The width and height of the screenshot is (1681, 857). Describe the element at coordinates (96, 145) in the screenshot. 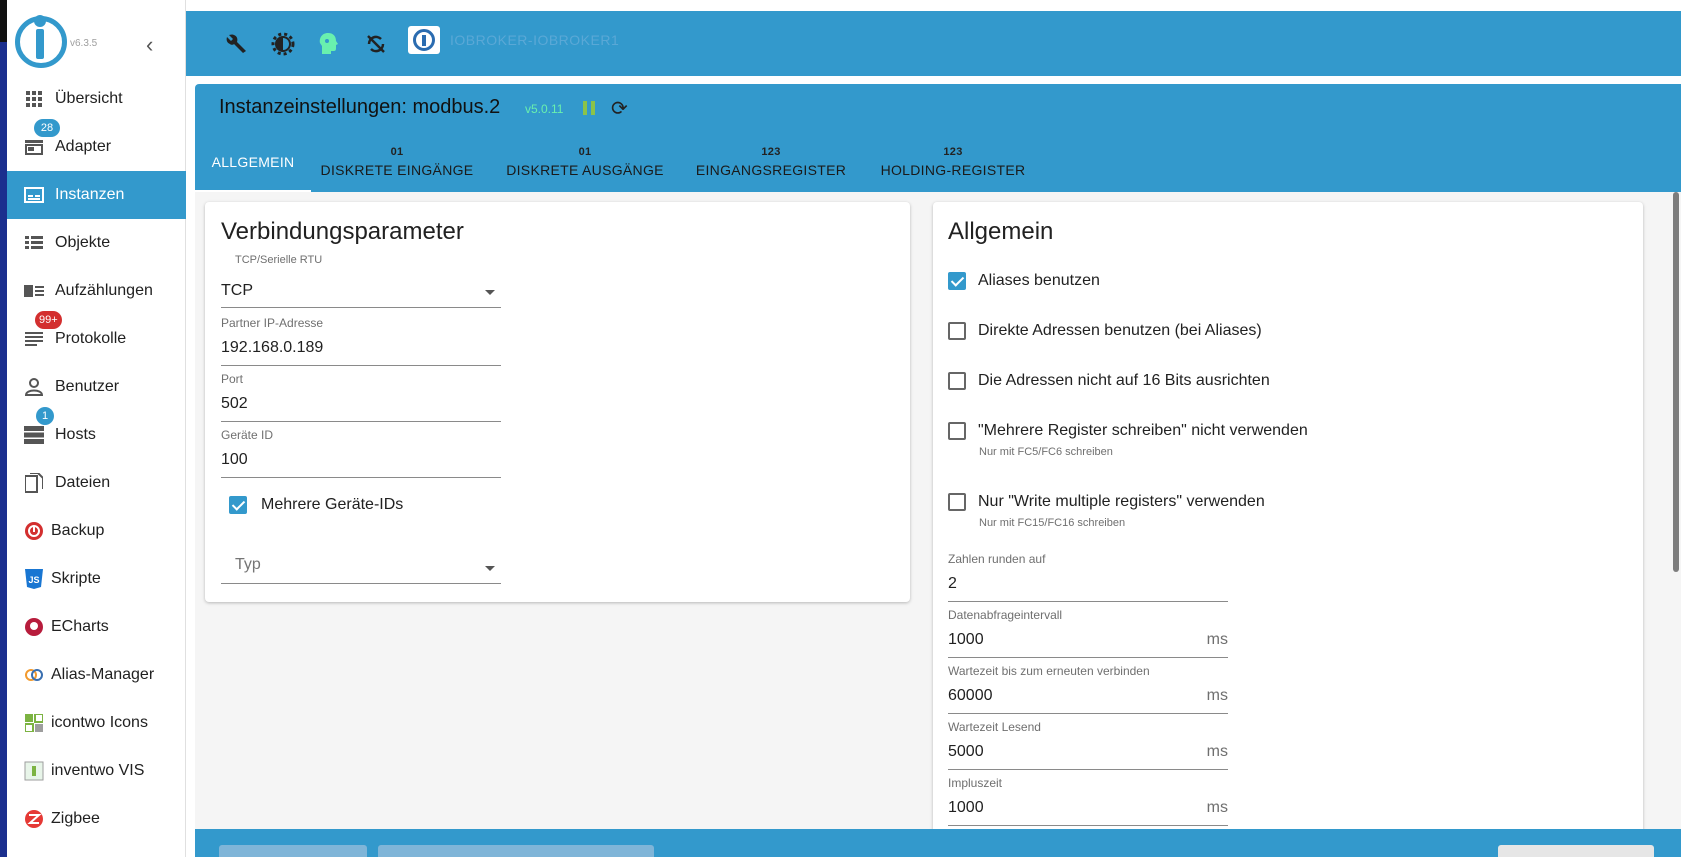

I see `sidebar-item-adapter: 28 Adapter` at that location.